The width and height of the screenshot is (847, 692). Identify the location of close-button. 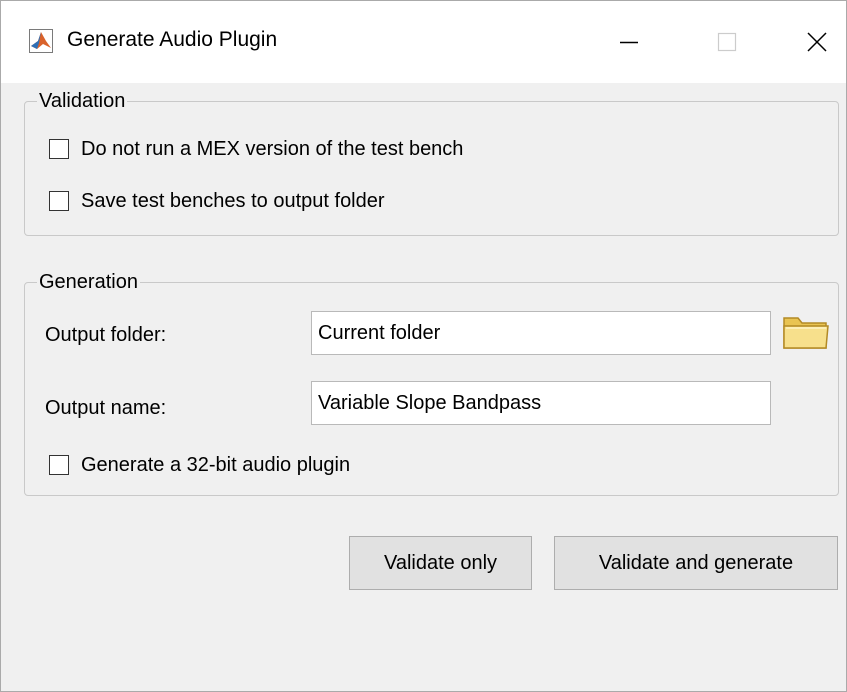
(817, 42).